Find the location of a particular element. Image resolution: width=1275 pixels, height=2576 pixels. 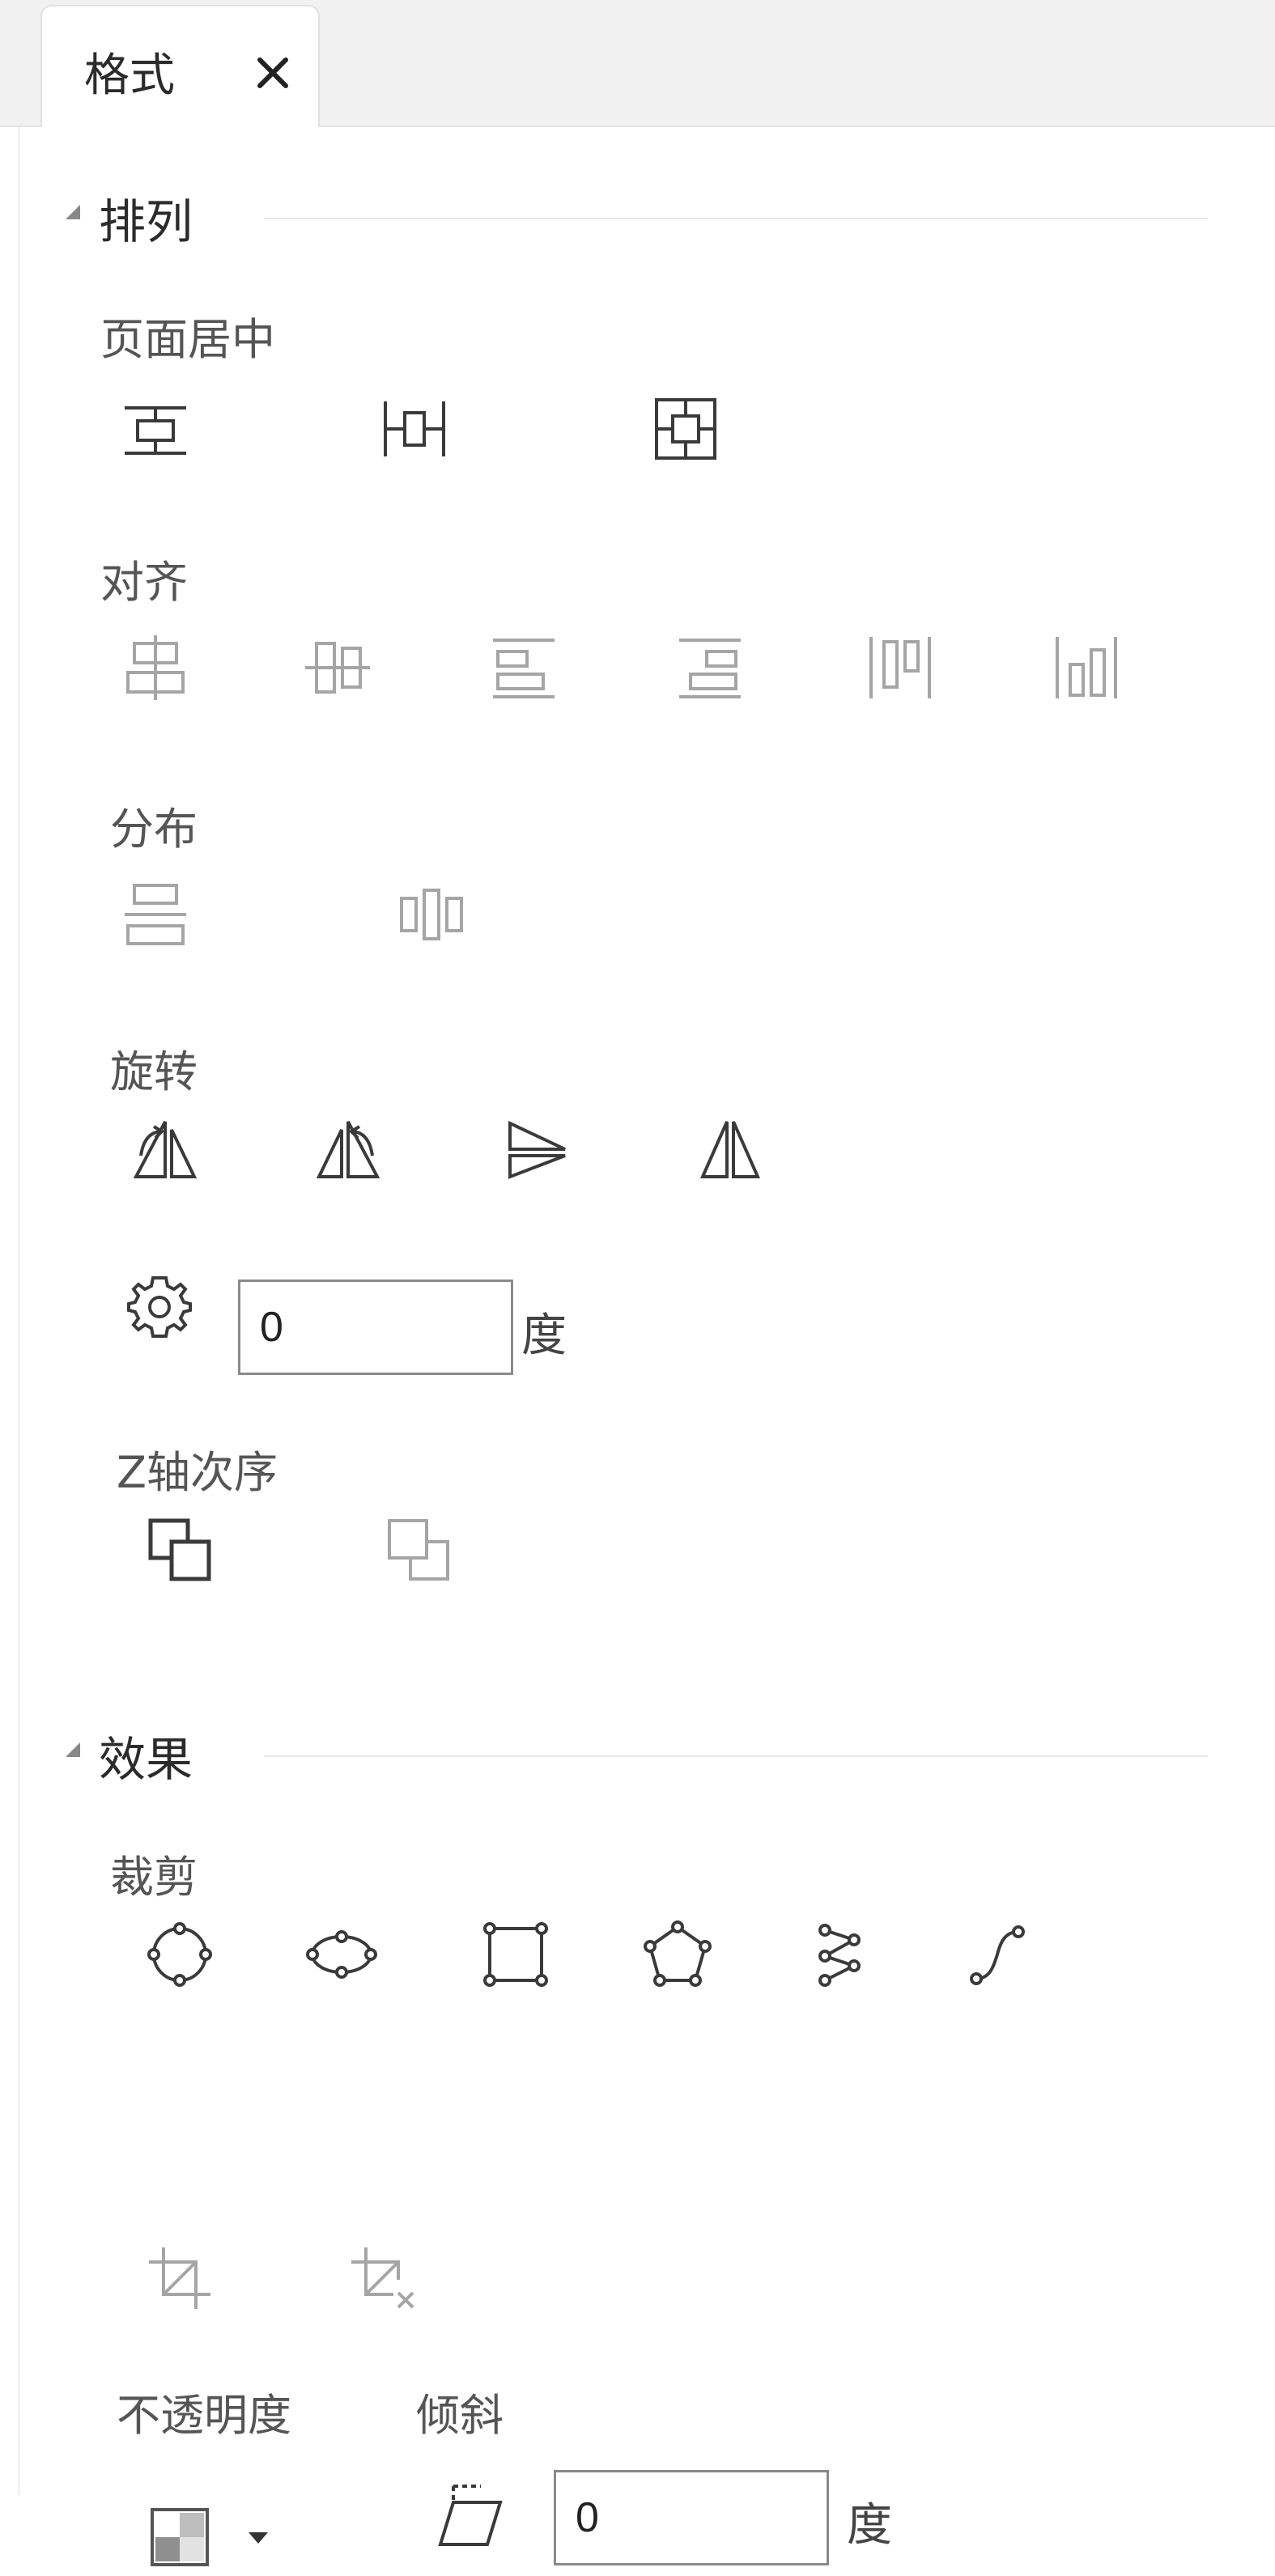

crop-polyline-icon is located at coordinates (839, 1955).